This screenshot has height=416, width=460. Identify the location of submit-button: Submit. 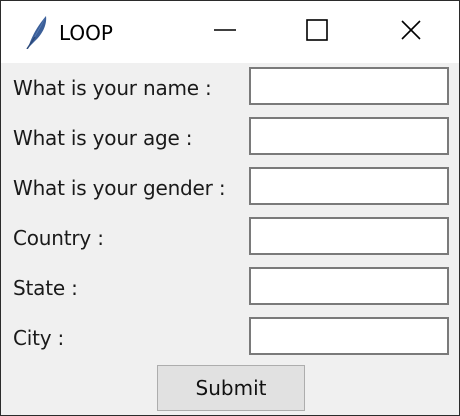
(231, 388).